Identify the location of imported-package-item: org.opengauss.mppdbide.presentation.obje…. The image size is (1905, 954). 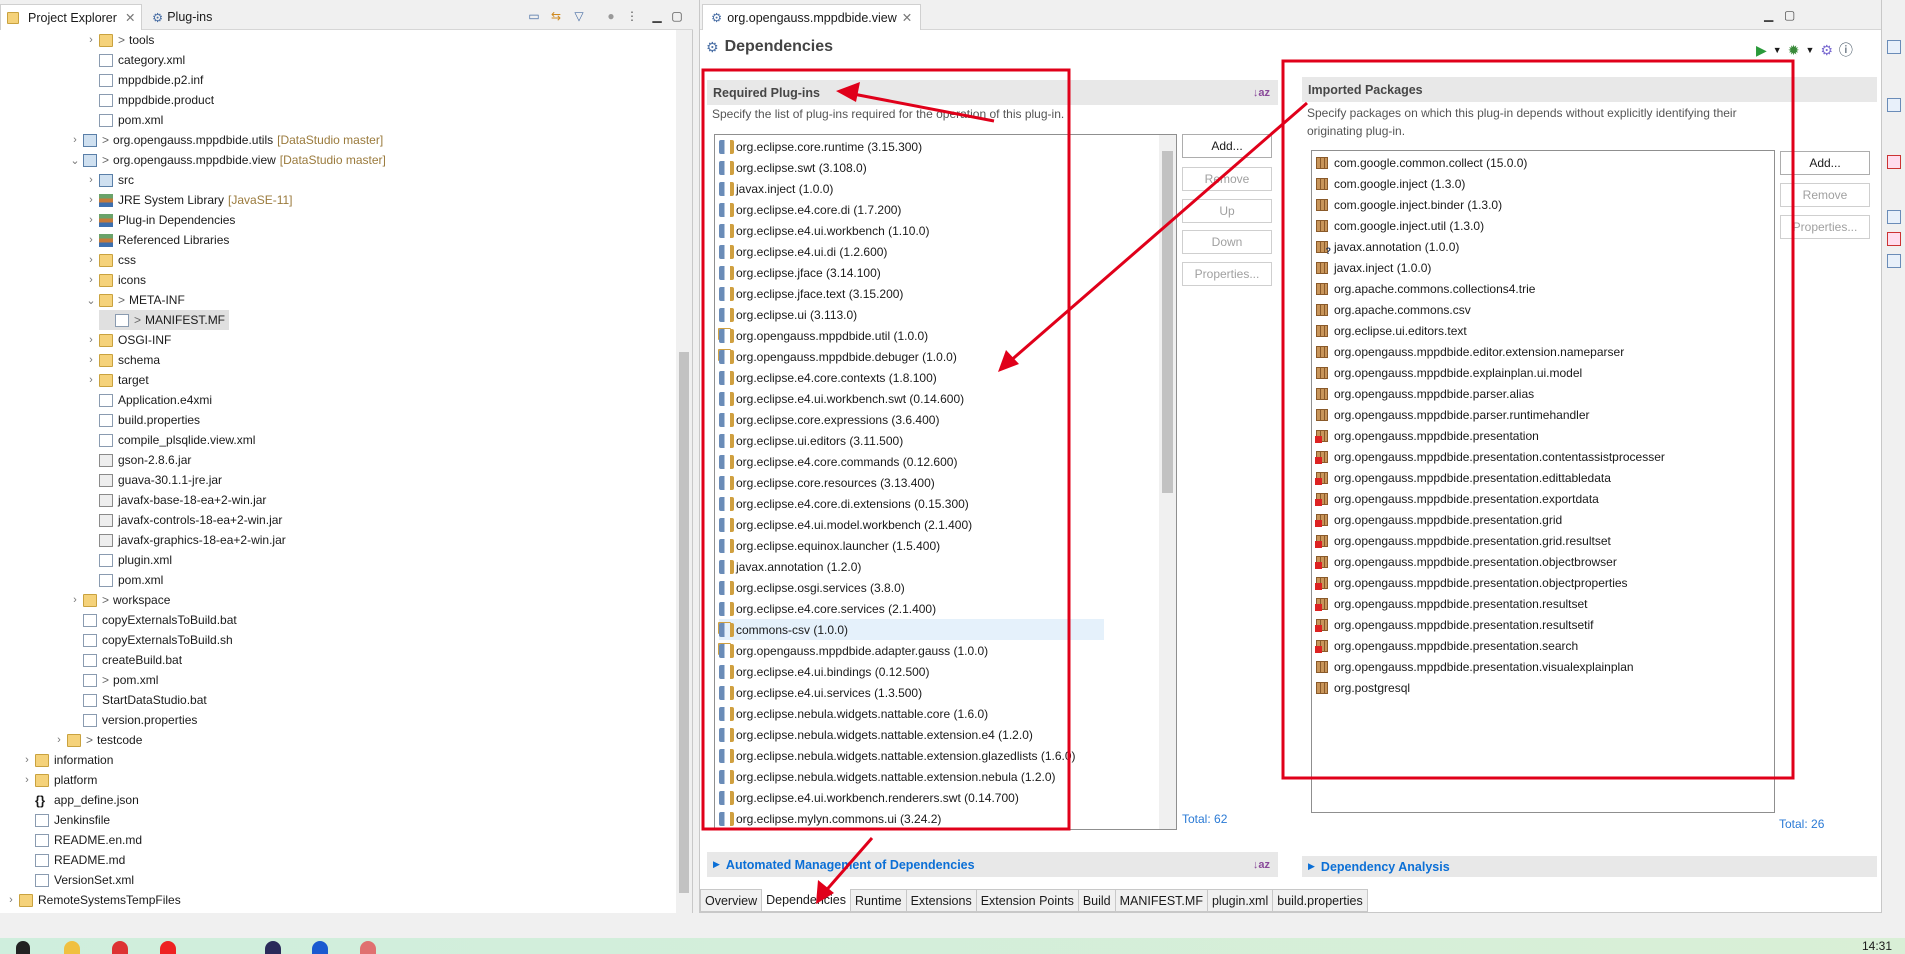
(1466, 561).